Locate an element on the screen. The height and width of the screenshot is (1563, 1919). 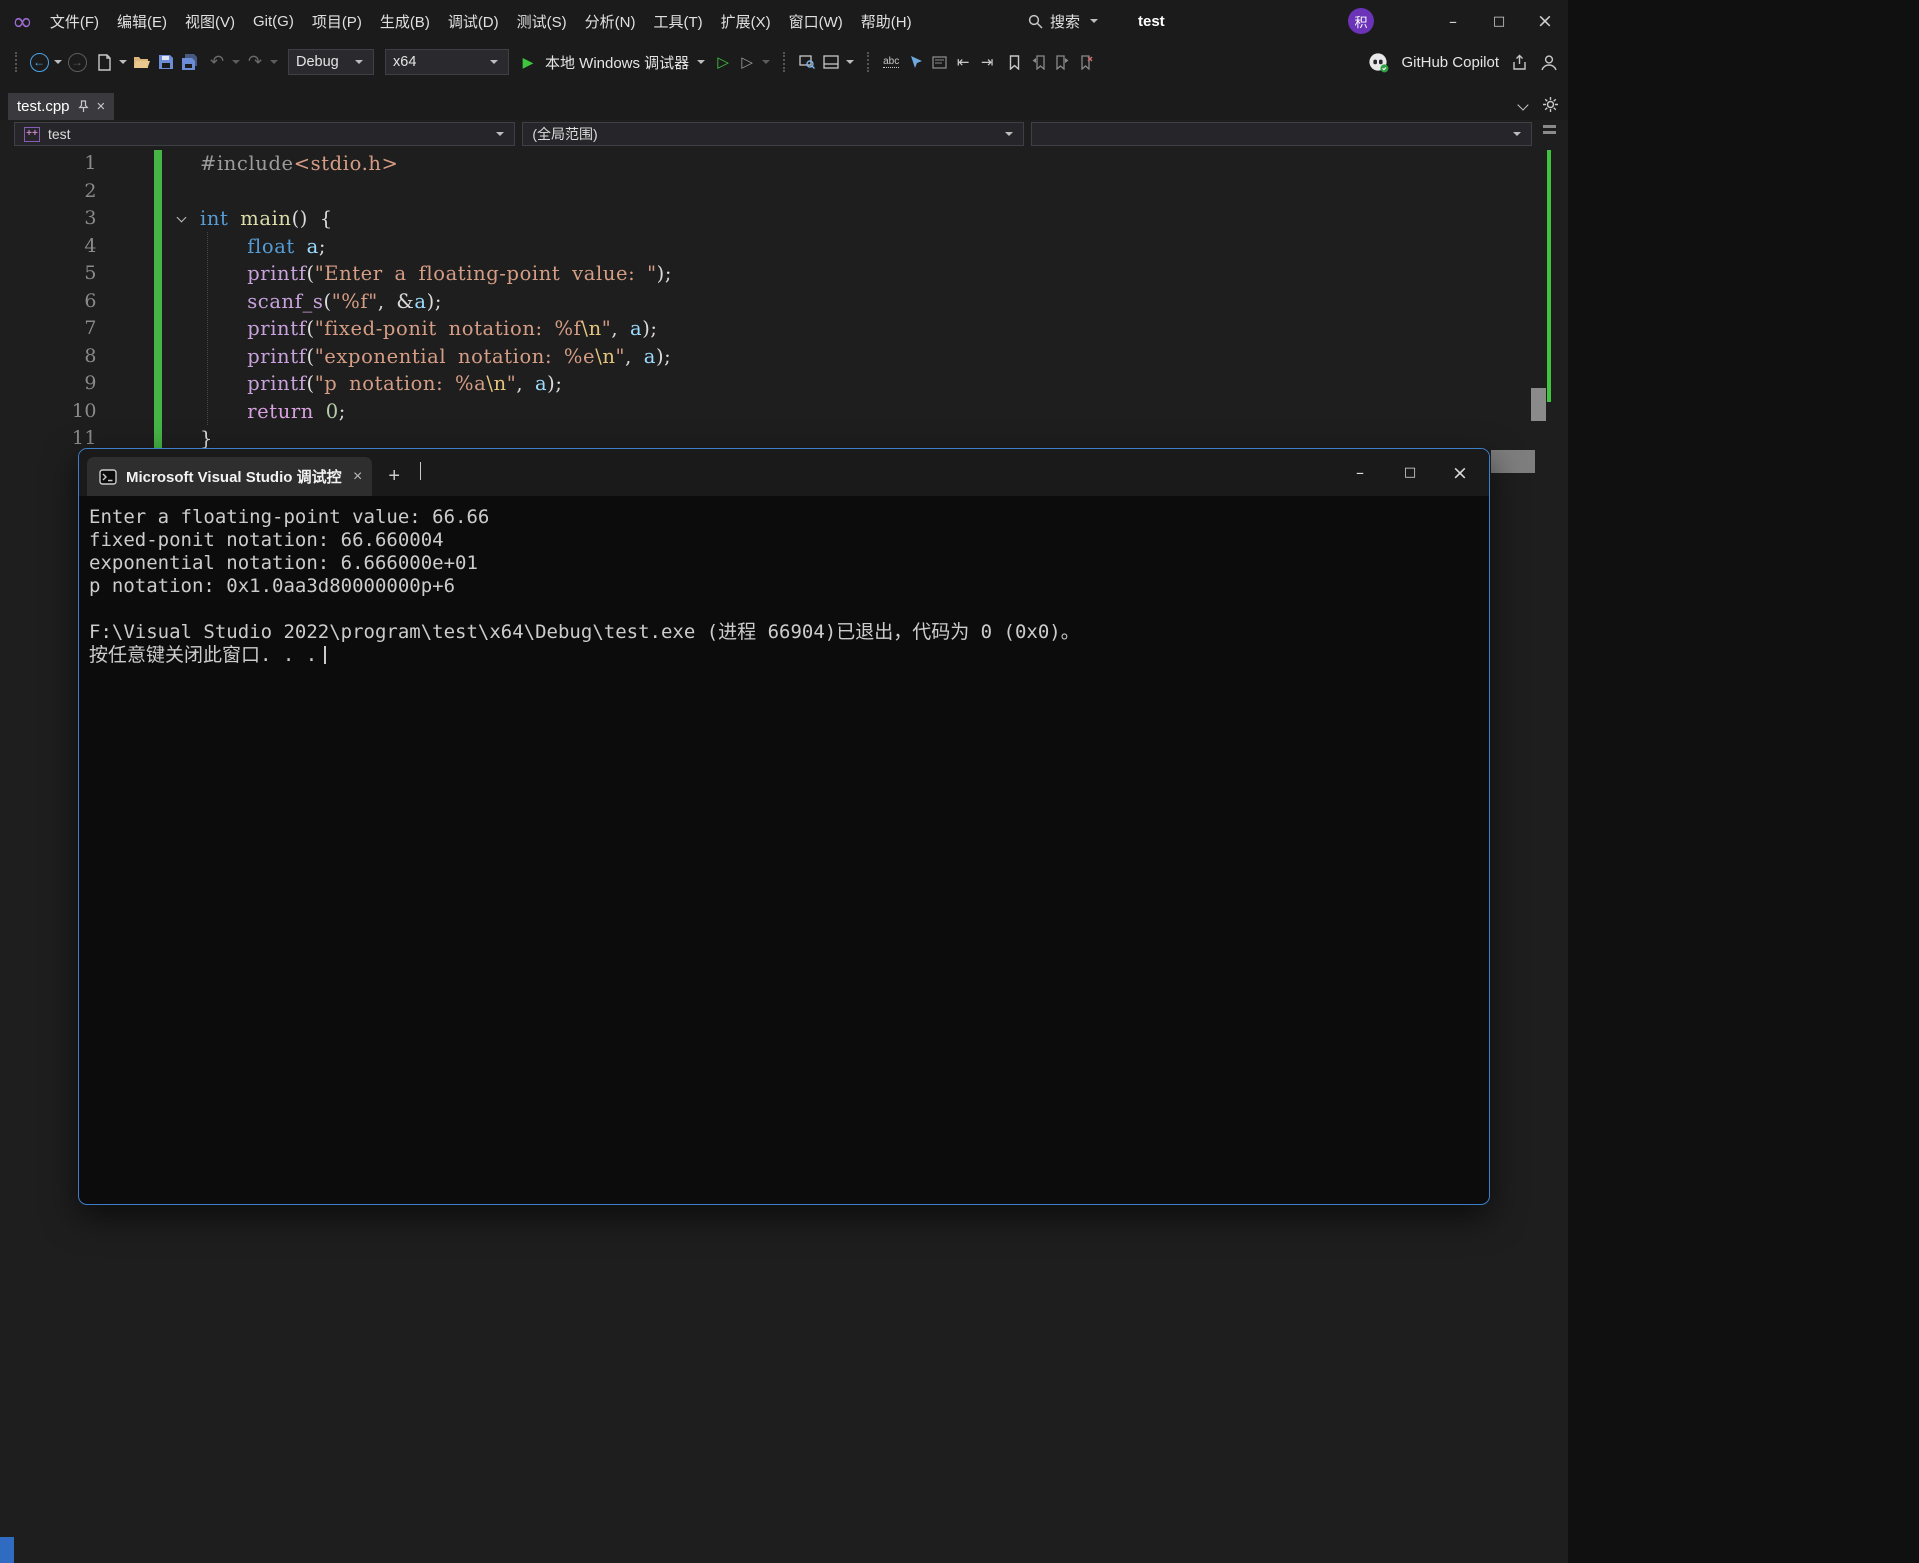
start-without-debugging-button is located at coordinates (723, 62).